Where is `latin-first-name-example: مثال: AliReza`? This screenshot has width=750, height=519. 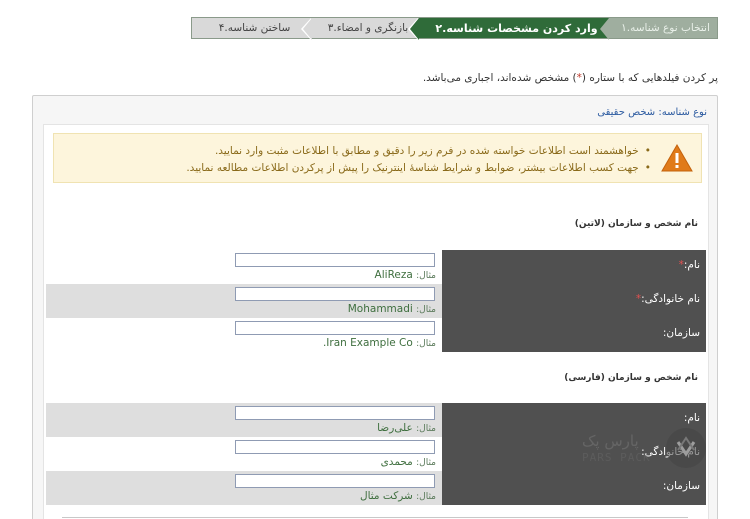 latin-first-name-example: مثال: AliReza is located at coordinates (405, 275).